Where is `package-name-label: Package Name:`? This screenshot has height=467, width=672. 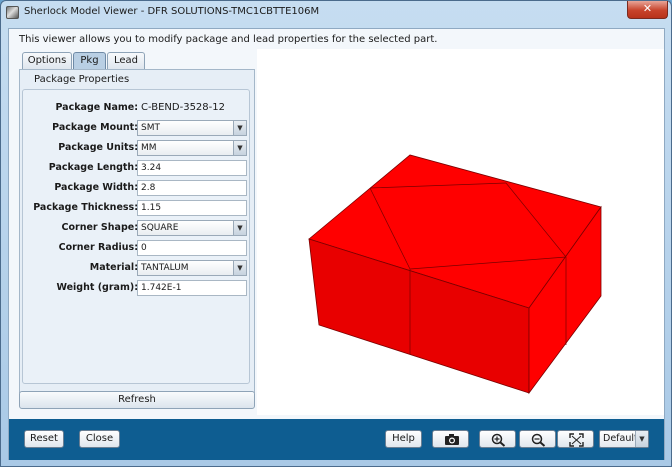
package-name-label: Package Name: is located at coordinates (96, 107).